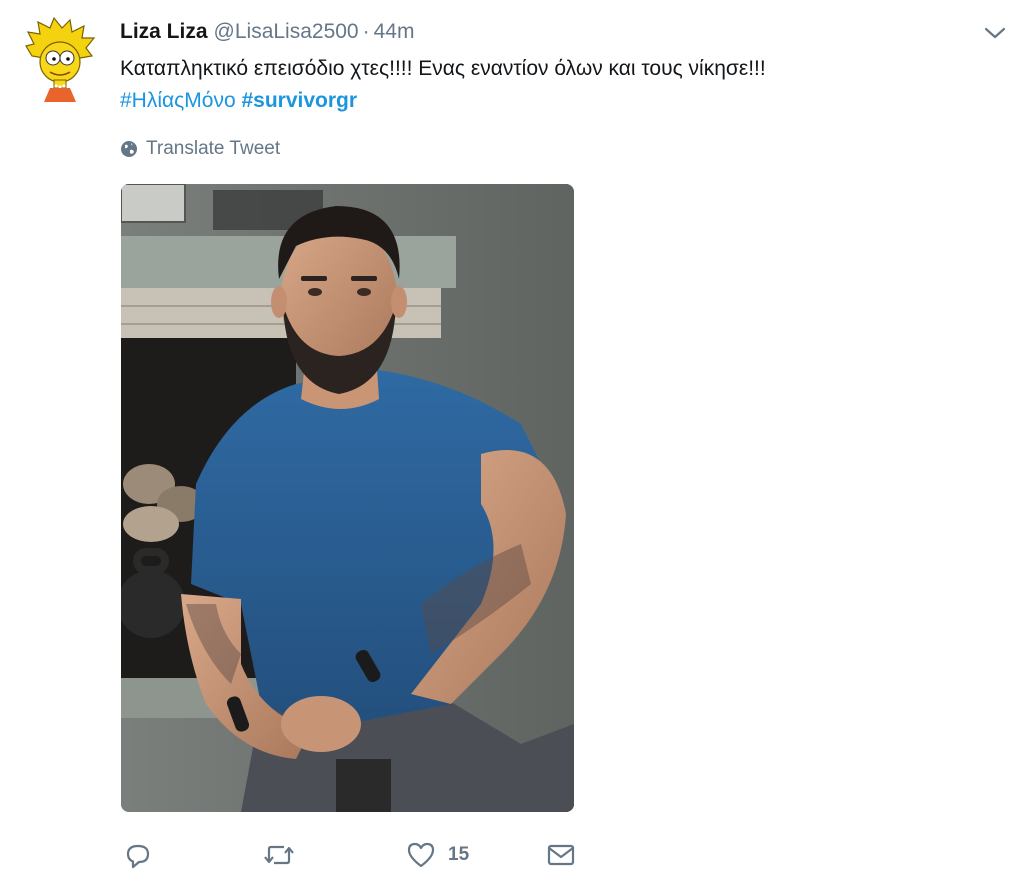  What do you see at coordinates (286, 31) in the screenshot?
I see `username-handle: @LisaLisa2500` at bounding box center [286, 31].